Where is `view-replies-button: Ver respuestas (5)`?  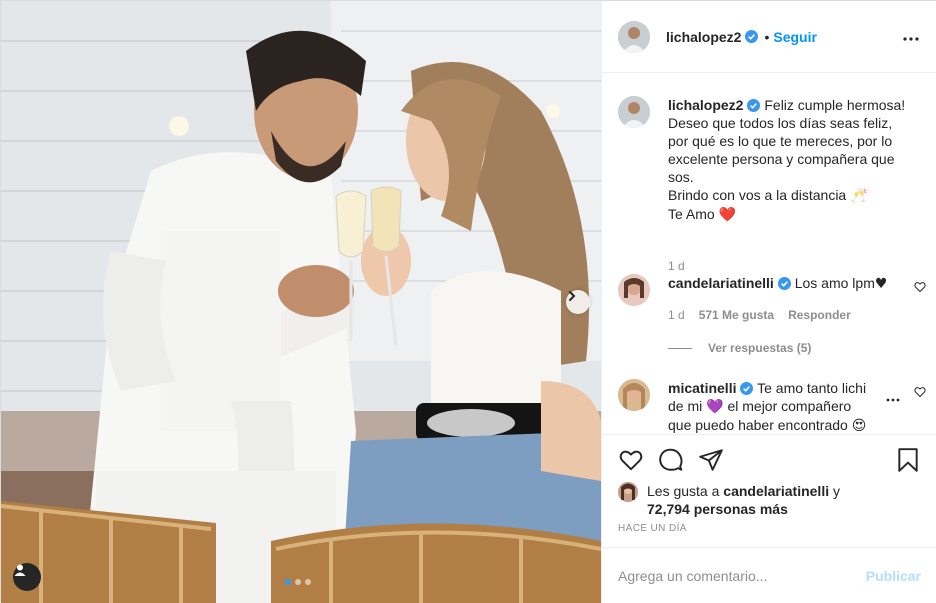 view-replies-button: Ver respuestas (5) is located at coordinates (739, 348).